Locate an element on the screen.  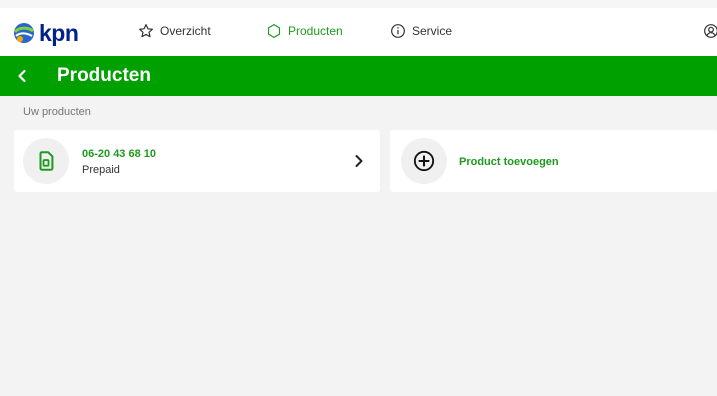
nav-item-overzicht: Overzicht is located at coordinates (174, 31).